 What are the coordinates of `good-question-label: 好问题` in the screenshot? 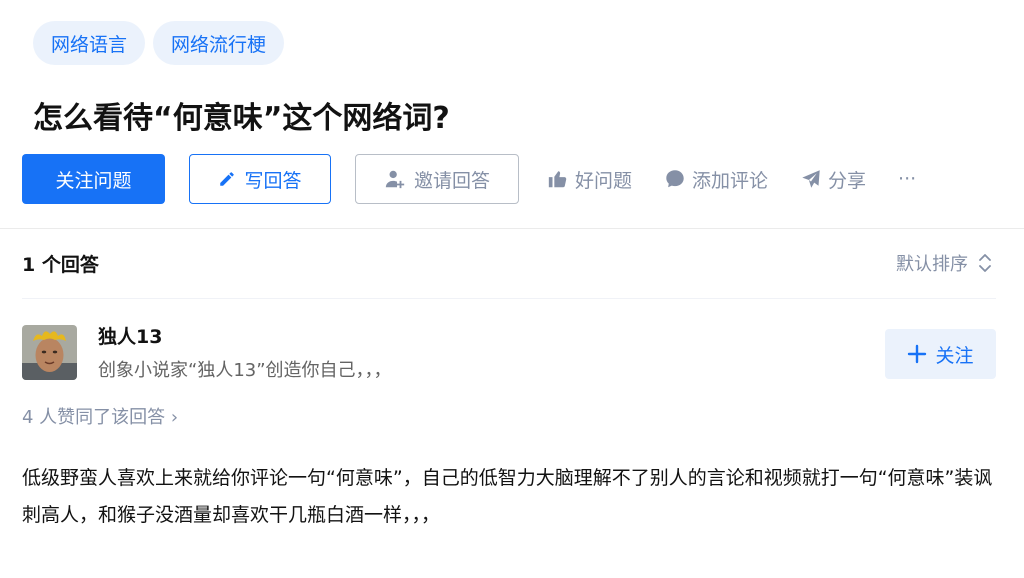 It's located at (604, 180).